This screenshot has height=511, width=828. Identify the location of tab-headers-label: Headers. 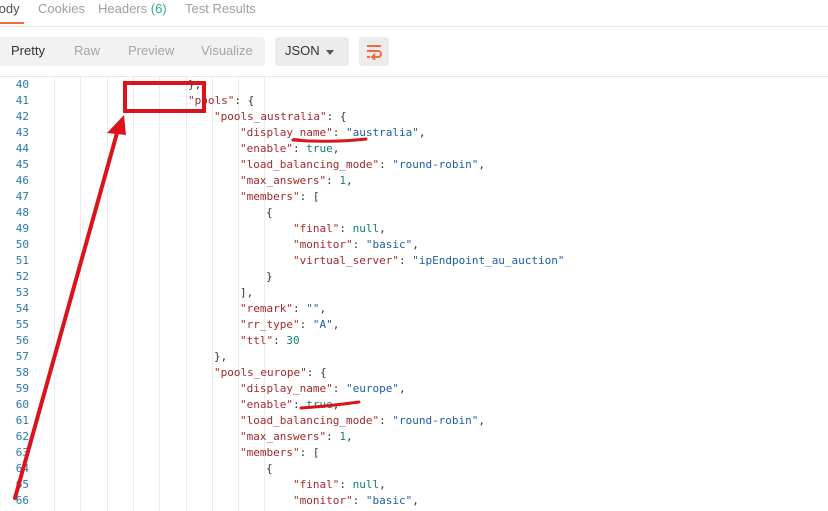
(123, 8).